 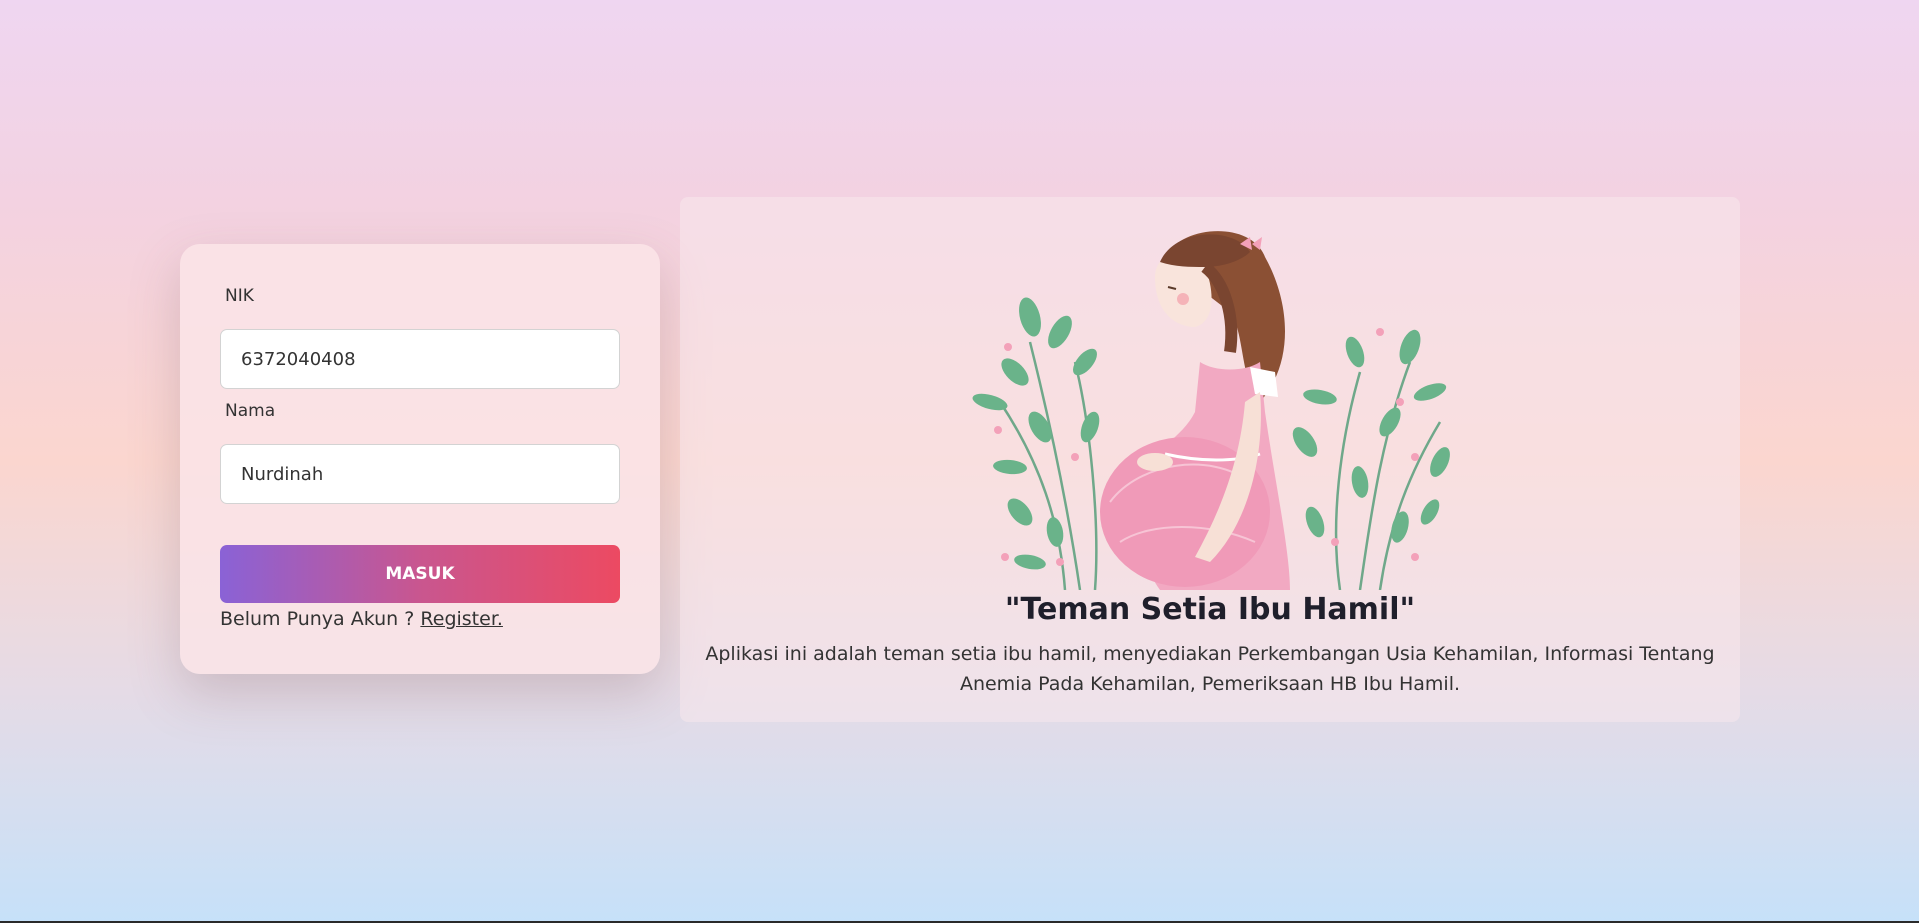 What do you see at coordinates (420, 574) in the screenshot?
I see `masuk-button: MASUK` at bounding box center [420, 574].